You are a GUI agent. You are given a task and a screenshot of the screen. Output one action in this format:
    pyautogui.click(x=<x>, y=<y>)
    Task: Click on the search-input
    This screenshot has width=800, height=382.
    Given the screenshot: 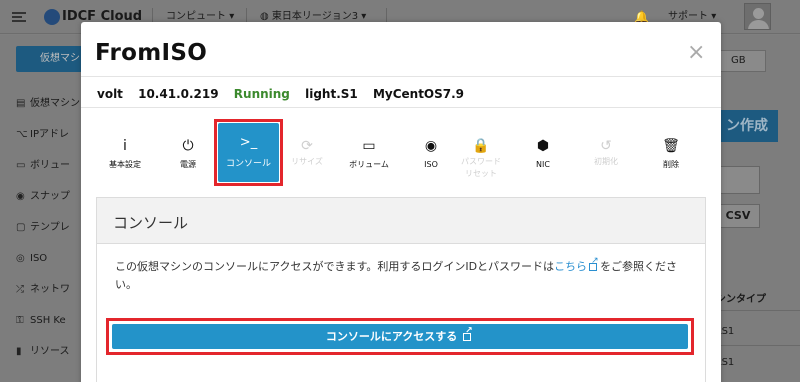 What is the action you would take?
    pyautogui.click(x=738, y=180)
    